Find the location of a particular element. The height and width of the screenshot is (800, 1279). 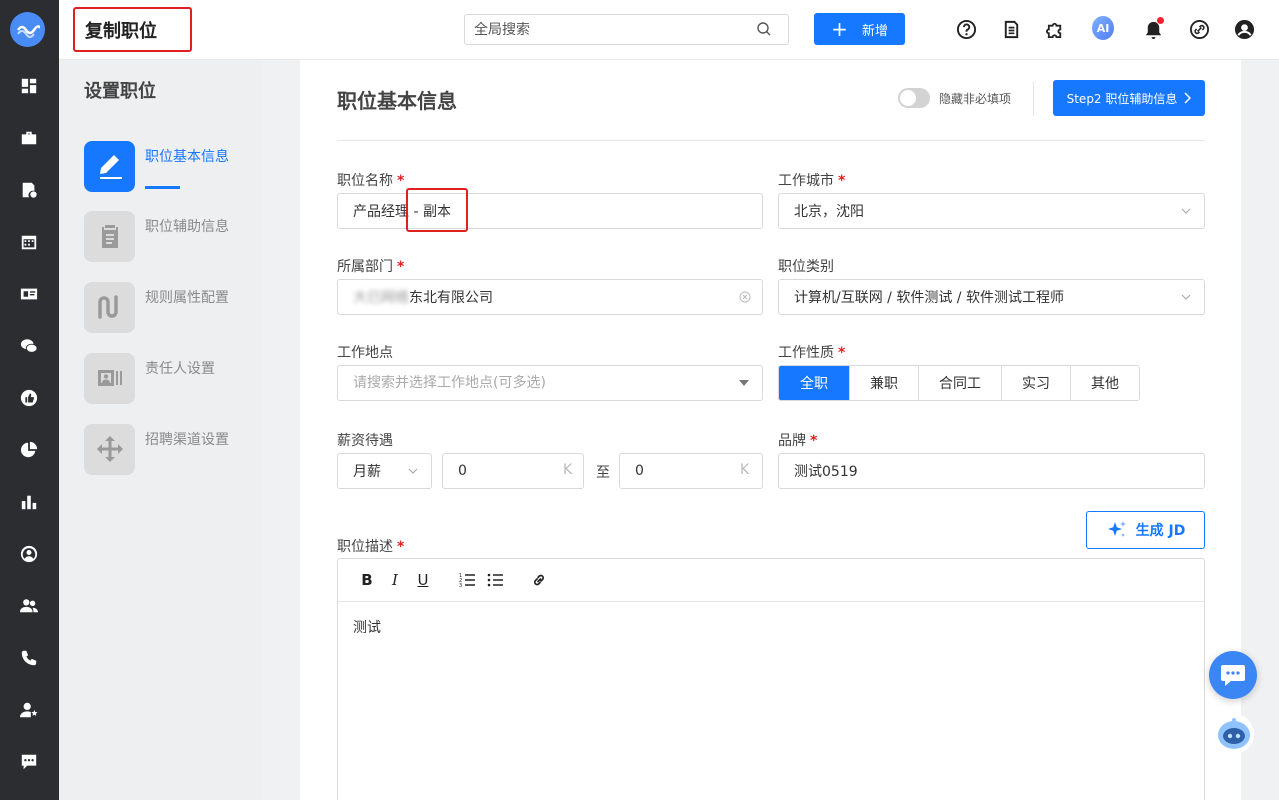

chat-bubble-icon is located at coordinates (1233, 675).